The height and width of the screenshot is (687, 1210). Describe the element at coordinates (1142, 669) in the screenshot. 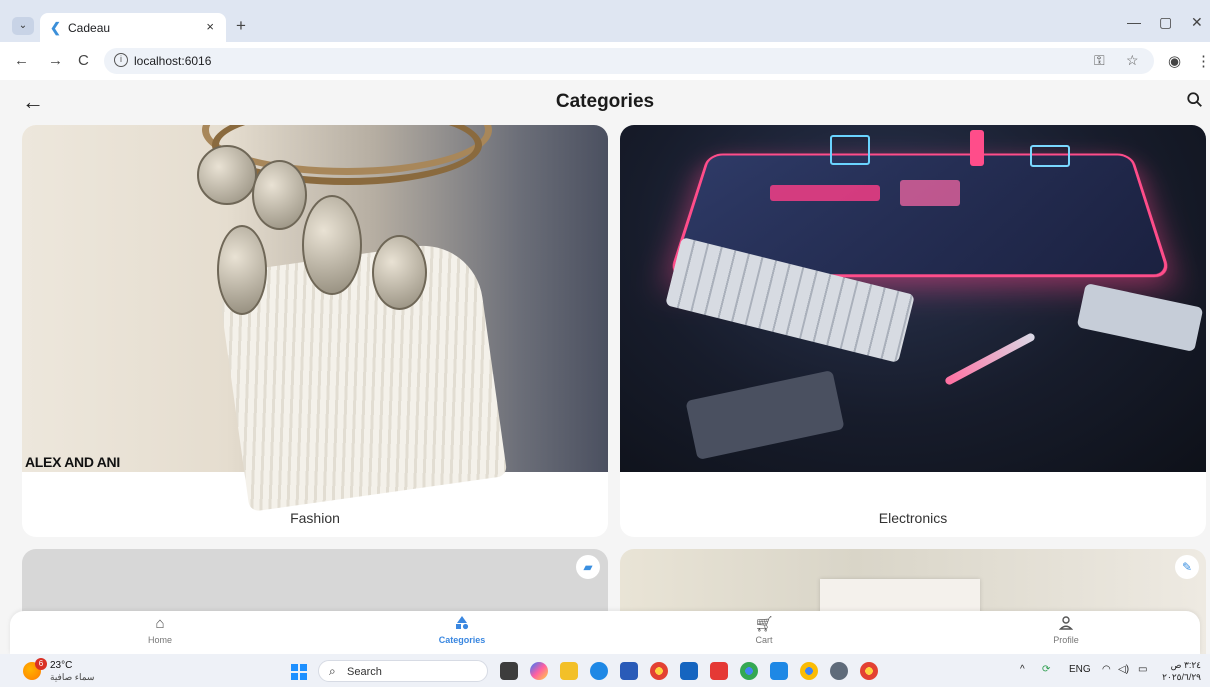

I see `battery-icon: ▭` at that location.